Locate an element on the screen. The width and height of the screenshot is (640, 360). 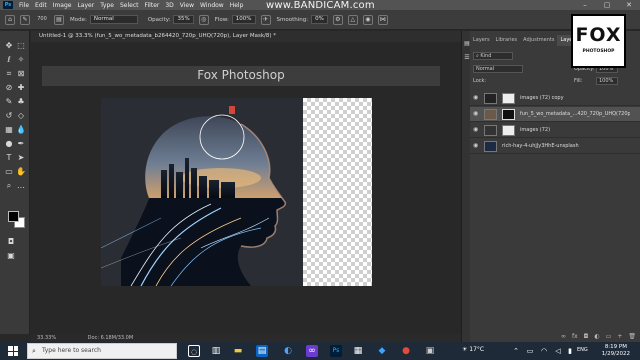
shape-tool-icon: ▭ is located at coordinates (9, 172).